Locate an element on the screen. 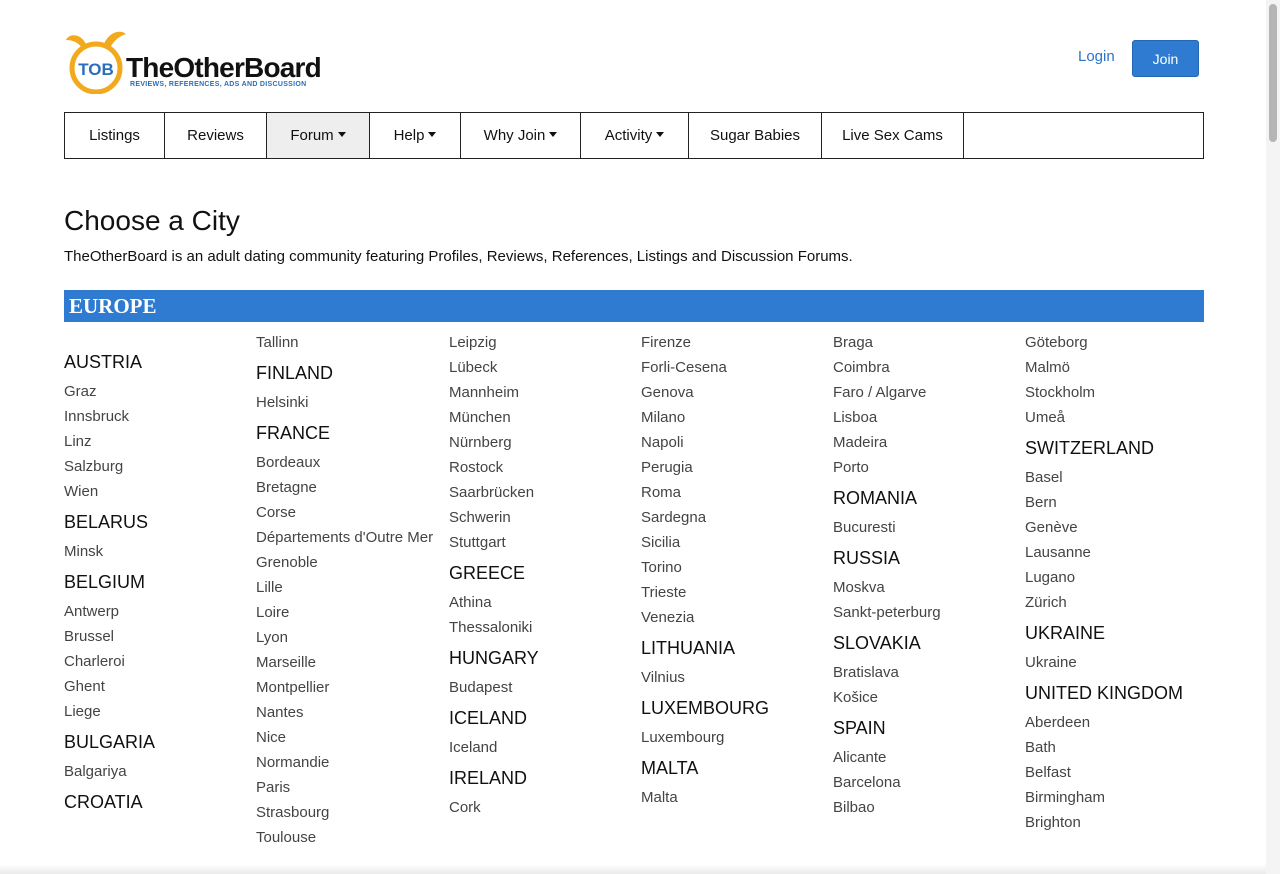 The image size is (1280, 874). nav-help: Help is located at coordinates (415, 135).